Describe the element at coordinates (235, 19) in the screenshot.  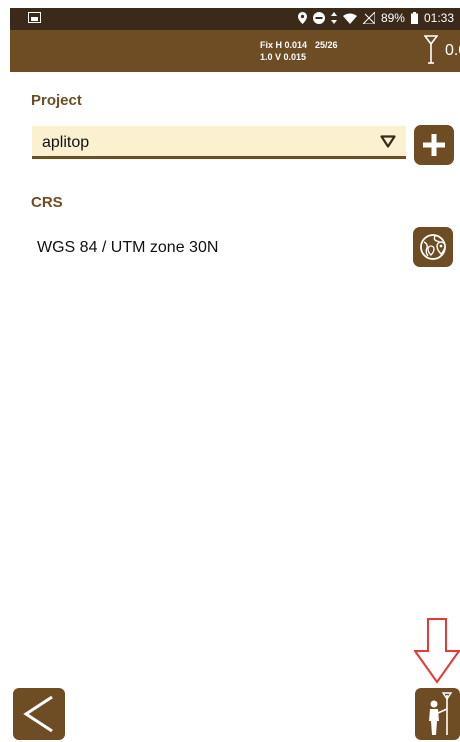
I see `status-bar: 89% 01:33` at that location.